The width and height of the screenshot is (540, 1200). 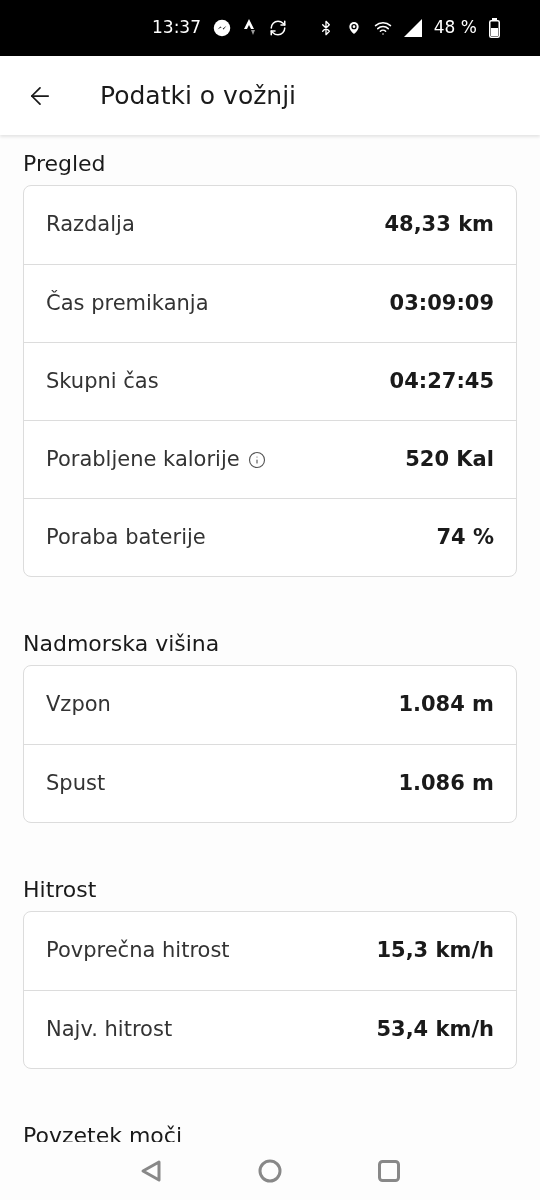 What do you see at coordinates (494, 28) in the screenshot?
I see `battery-icon` at bounding box center [494, 28].